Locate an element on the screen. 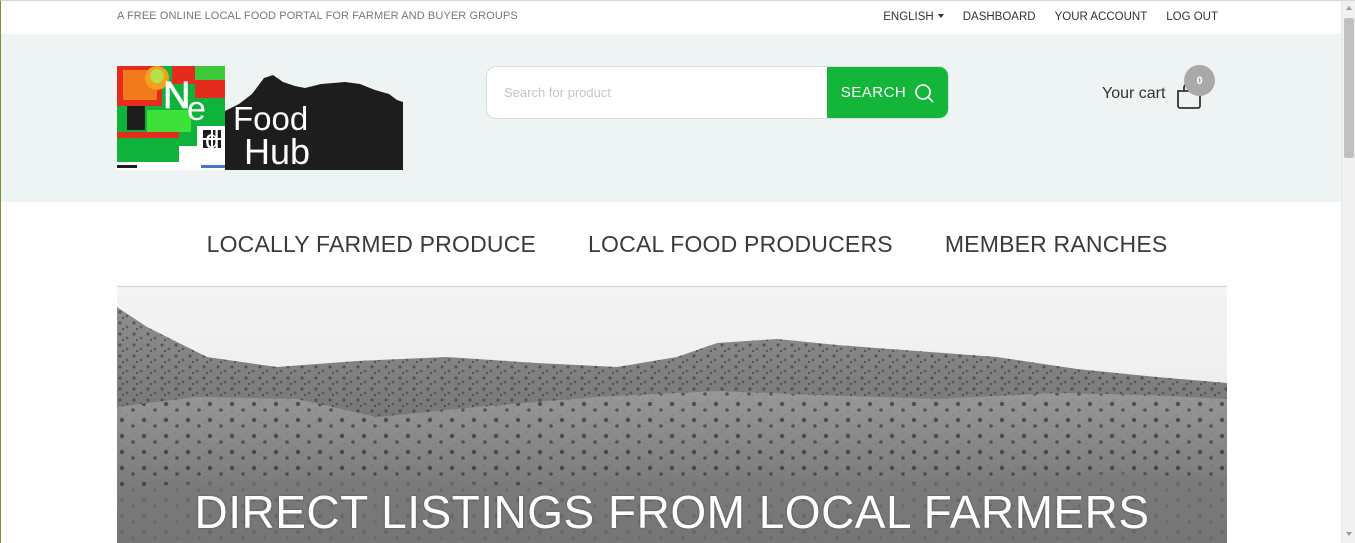 The image size is (1355, 543). logo-graphic: N e d Food Hub is located at coordinates (260, 119).